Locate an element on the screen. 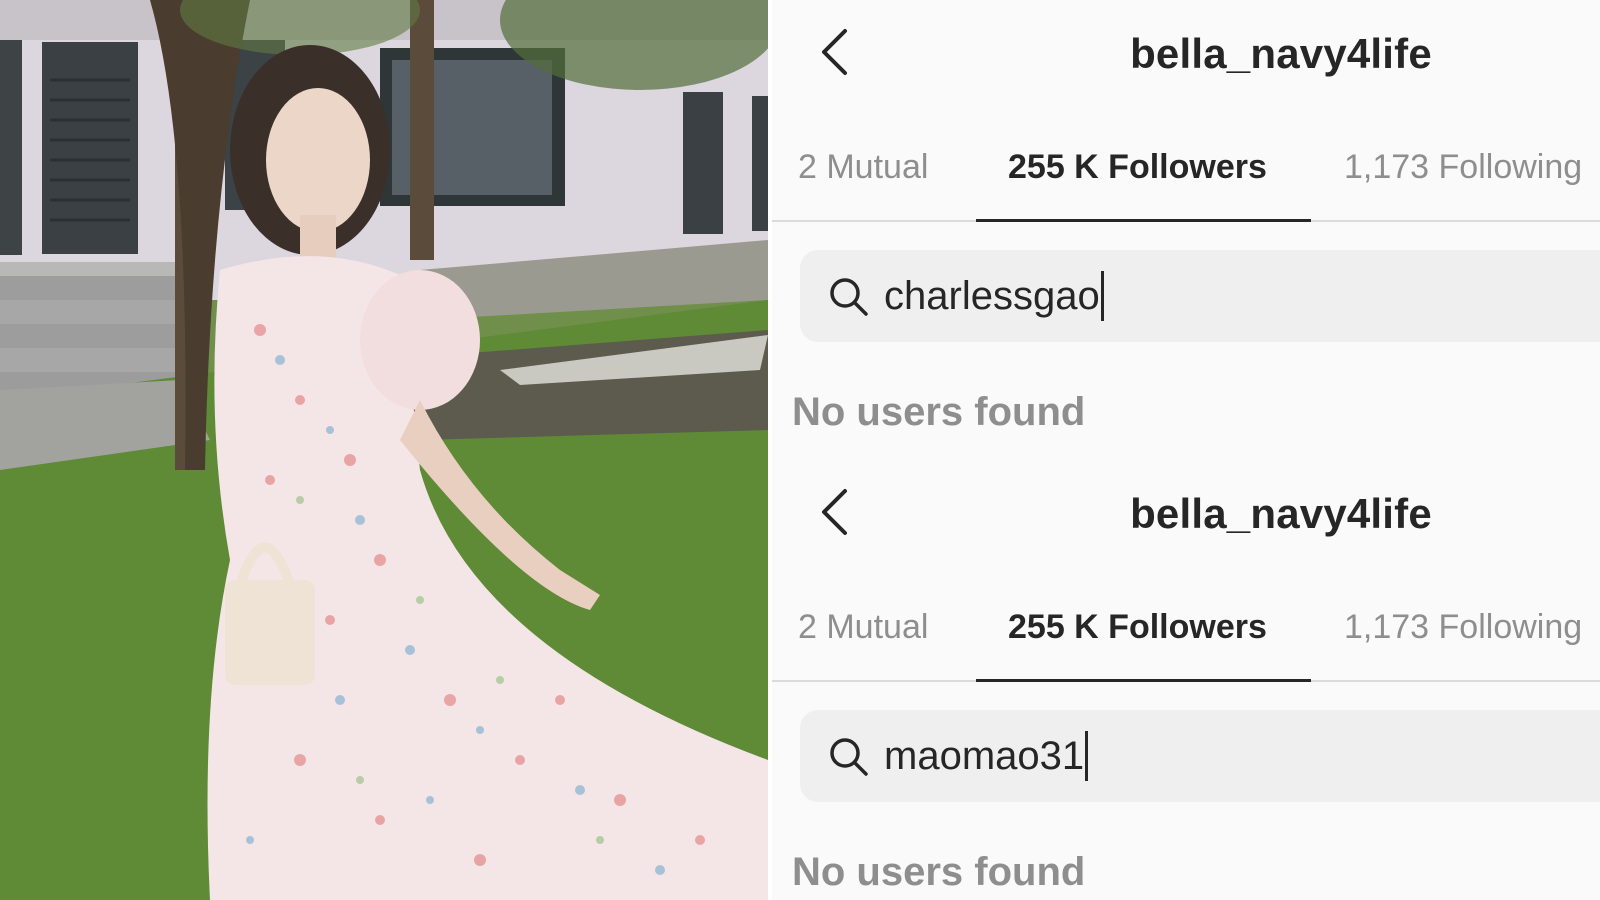 The image size is (1600, 900). search-bar: charlessgao is located at coordinates (1200, 296).